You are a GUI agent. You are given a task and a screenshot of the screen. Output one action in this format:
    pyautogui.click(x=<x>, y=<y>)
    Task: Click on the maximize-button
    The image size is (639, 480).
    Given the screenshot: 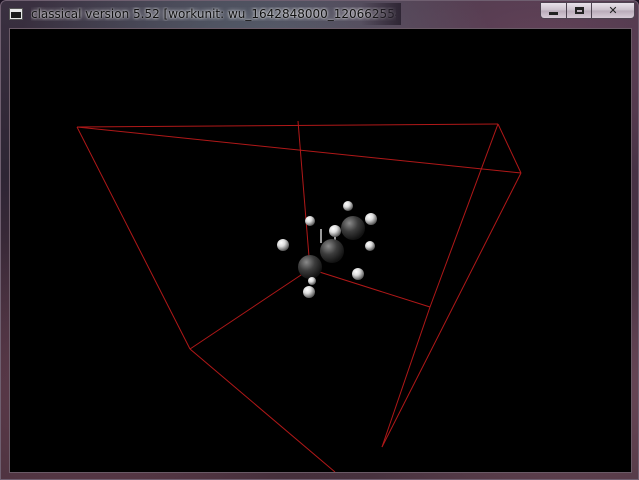 What is the action you would take?
    pyautogui.click(x=578, y=10)
    